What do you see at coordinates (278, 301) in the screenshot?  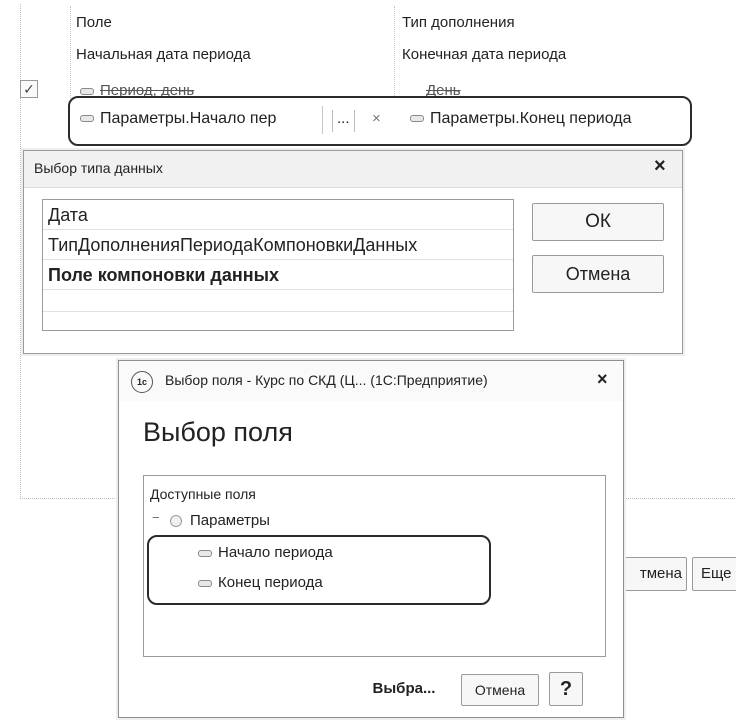 I see `list-item` at bounding box center [278, 301].